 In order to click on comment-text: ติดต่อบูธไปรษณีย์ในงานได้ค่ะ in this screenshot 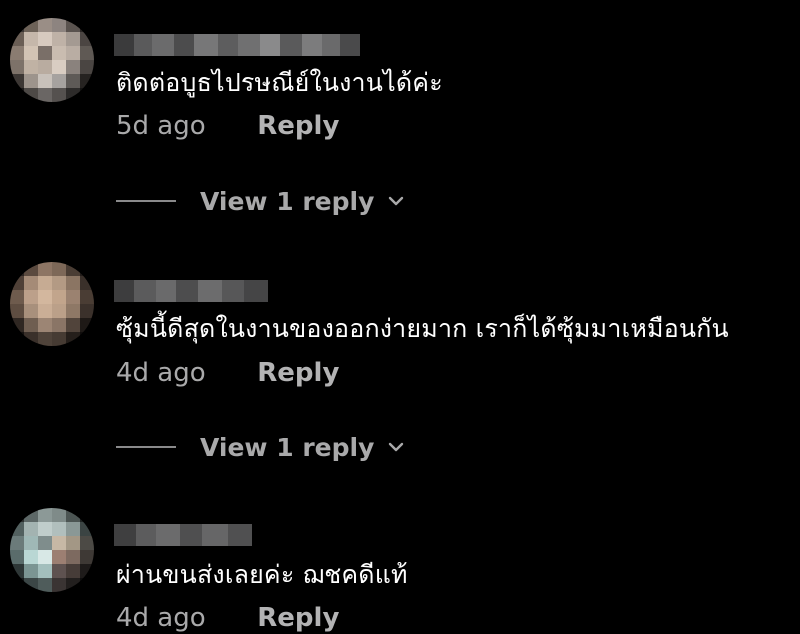, I will do `click(279, 82)`.